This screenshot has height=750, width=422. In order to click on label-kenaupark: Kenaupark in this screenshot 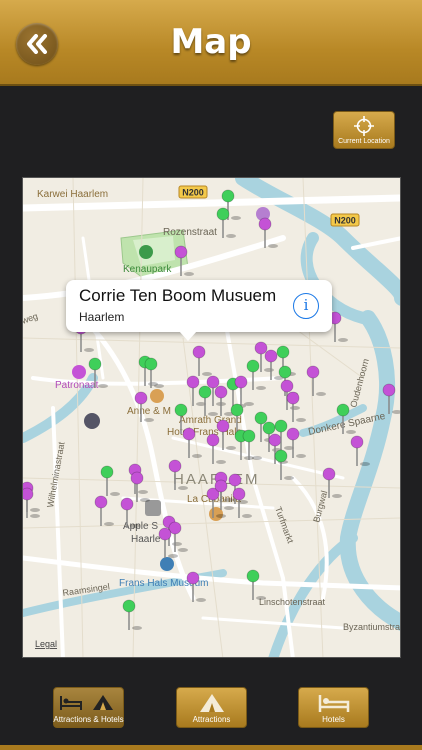, I will do `click(147, 269)`.